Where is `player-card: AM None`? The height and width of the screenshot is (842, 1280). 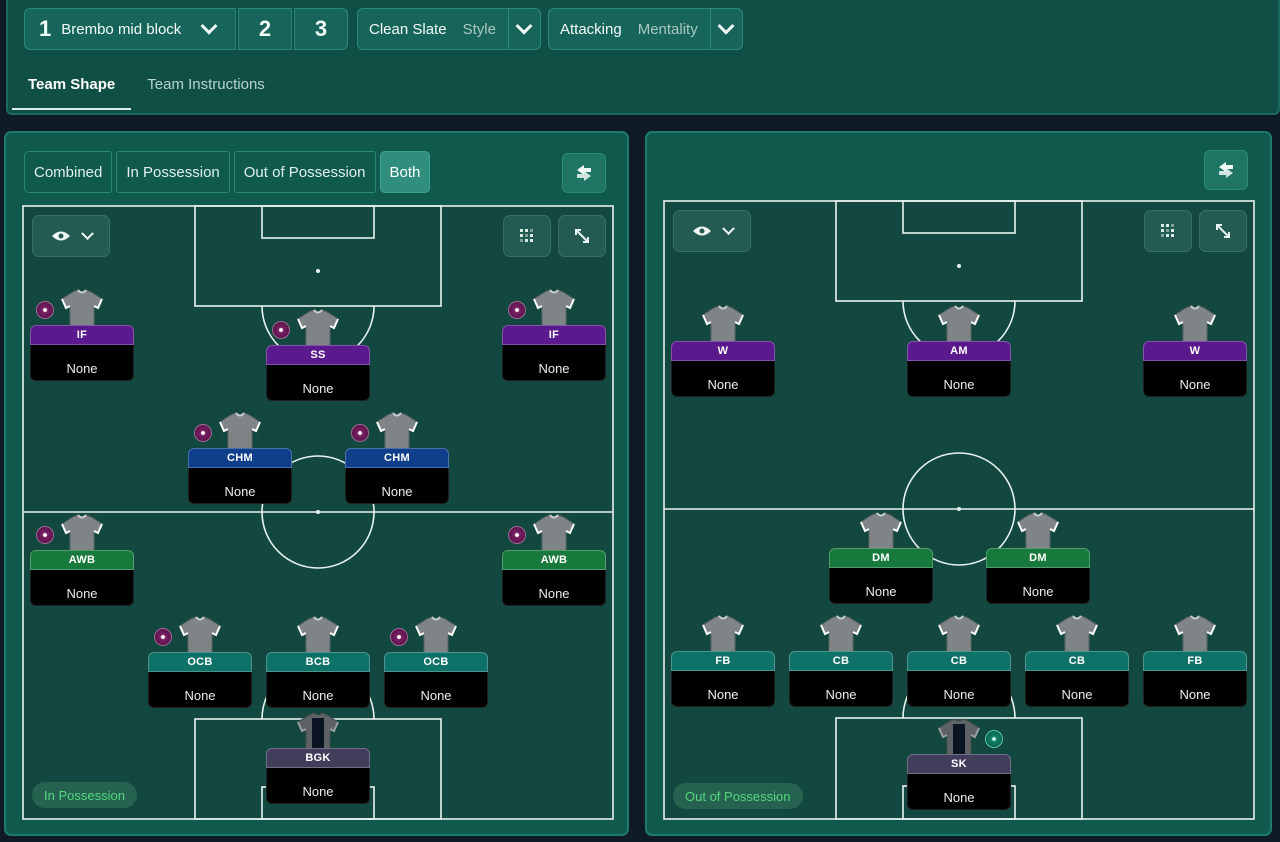
player-card: AM None is located at coordinates (959, 353).